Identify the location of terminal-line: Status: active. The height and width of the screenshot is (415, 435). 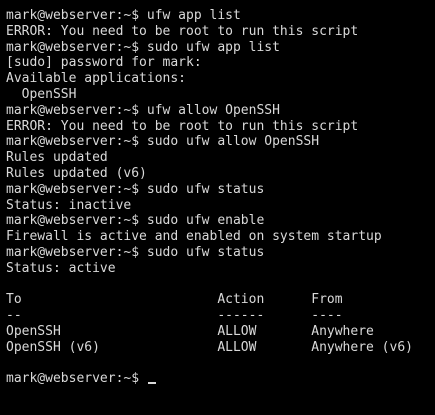
(61, 268).